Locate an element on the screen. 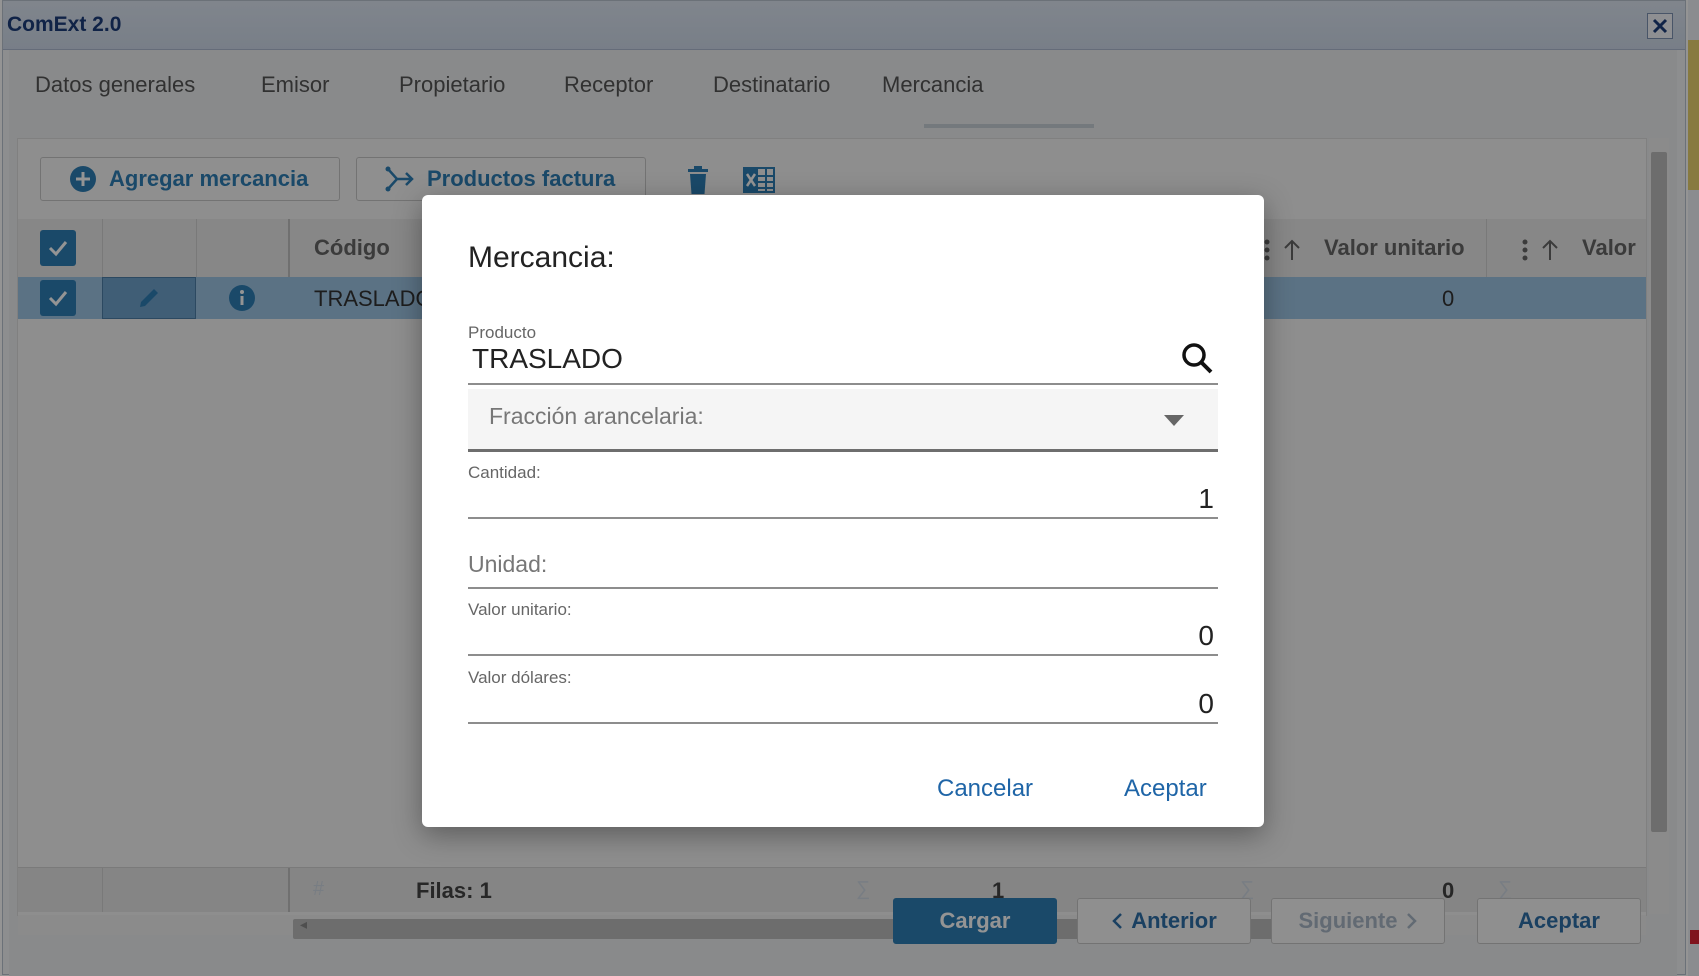 The height and width of the screenshot is (976, 1699). dialog-accept-button: Aceptar is located at coordinates (1165, 789).